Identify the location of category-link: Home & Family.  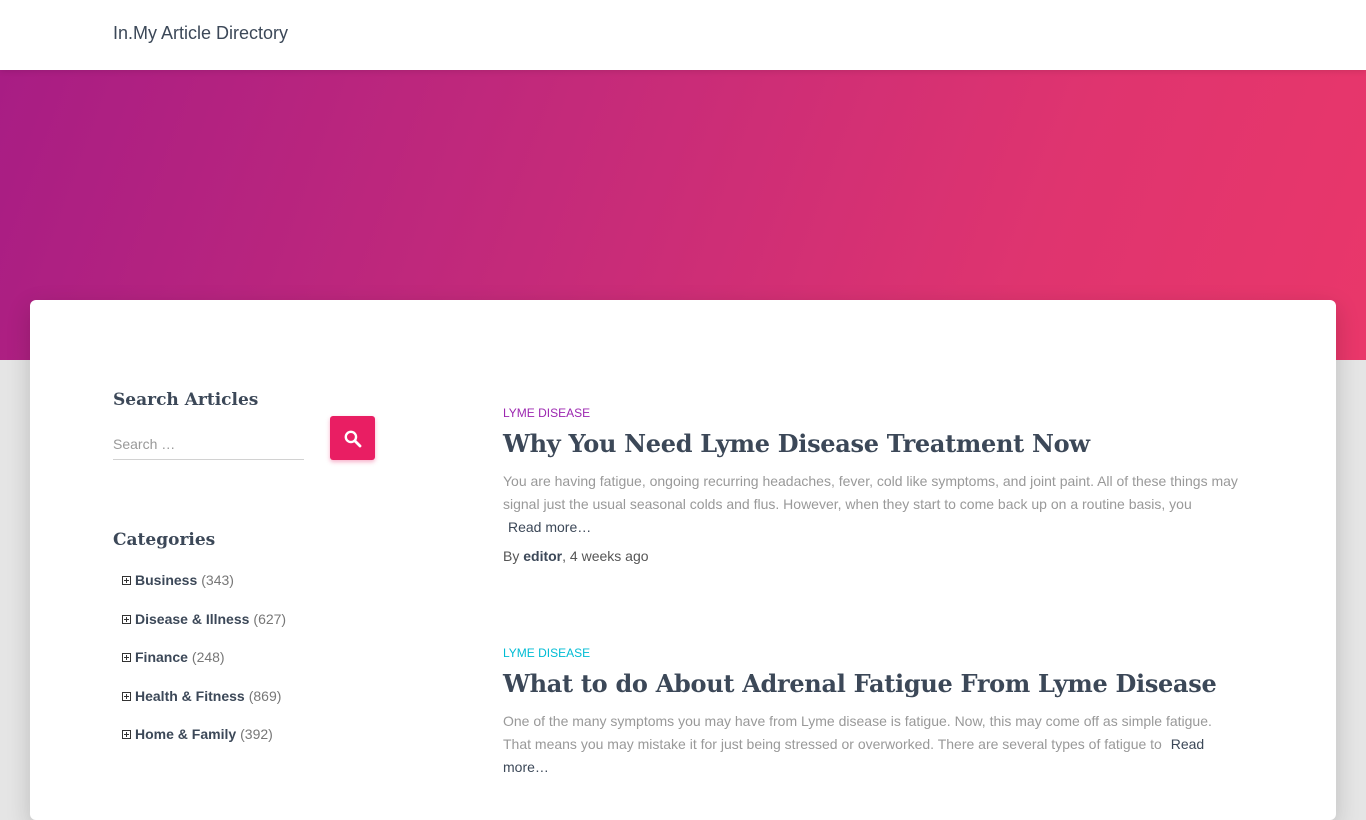
(185, 734).